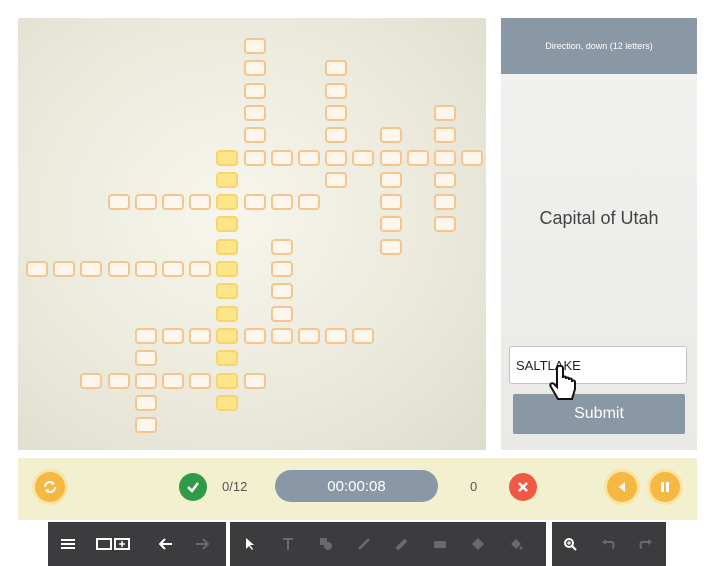 Image resolution: width=704 pixels, height=566 pixels. What do you see at coordinates (665, 487) in the screenshot?
I see `pause-button` at bounding box center [665, 487].